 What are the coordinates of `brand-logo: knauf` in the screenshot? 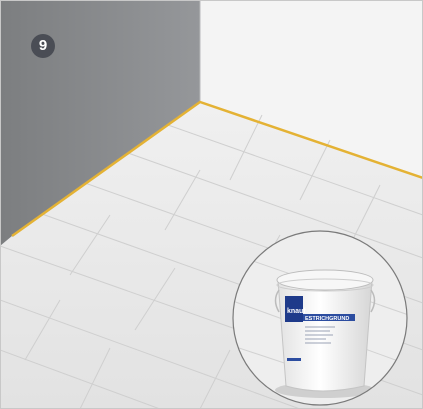 It's located at (296, 311).